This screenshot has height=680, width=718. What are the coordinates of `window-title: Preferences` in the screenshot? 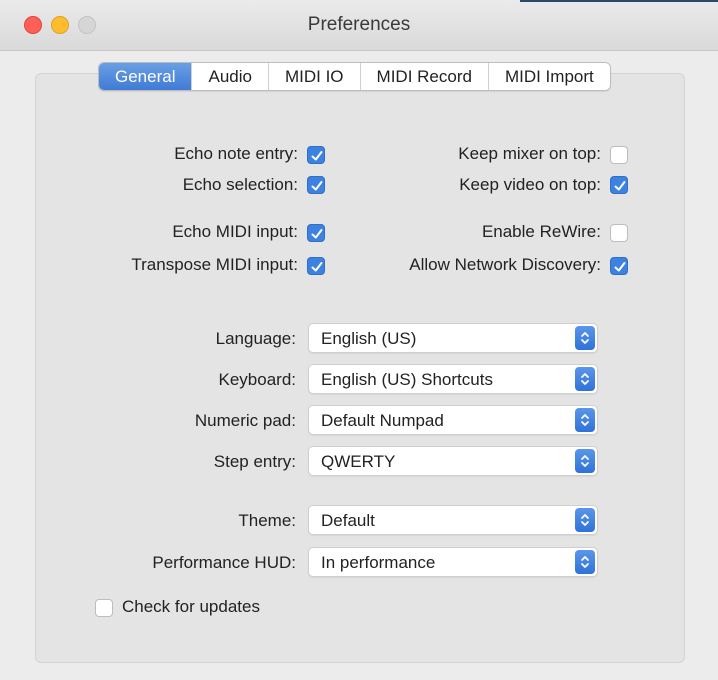 It's located at (359, 24).